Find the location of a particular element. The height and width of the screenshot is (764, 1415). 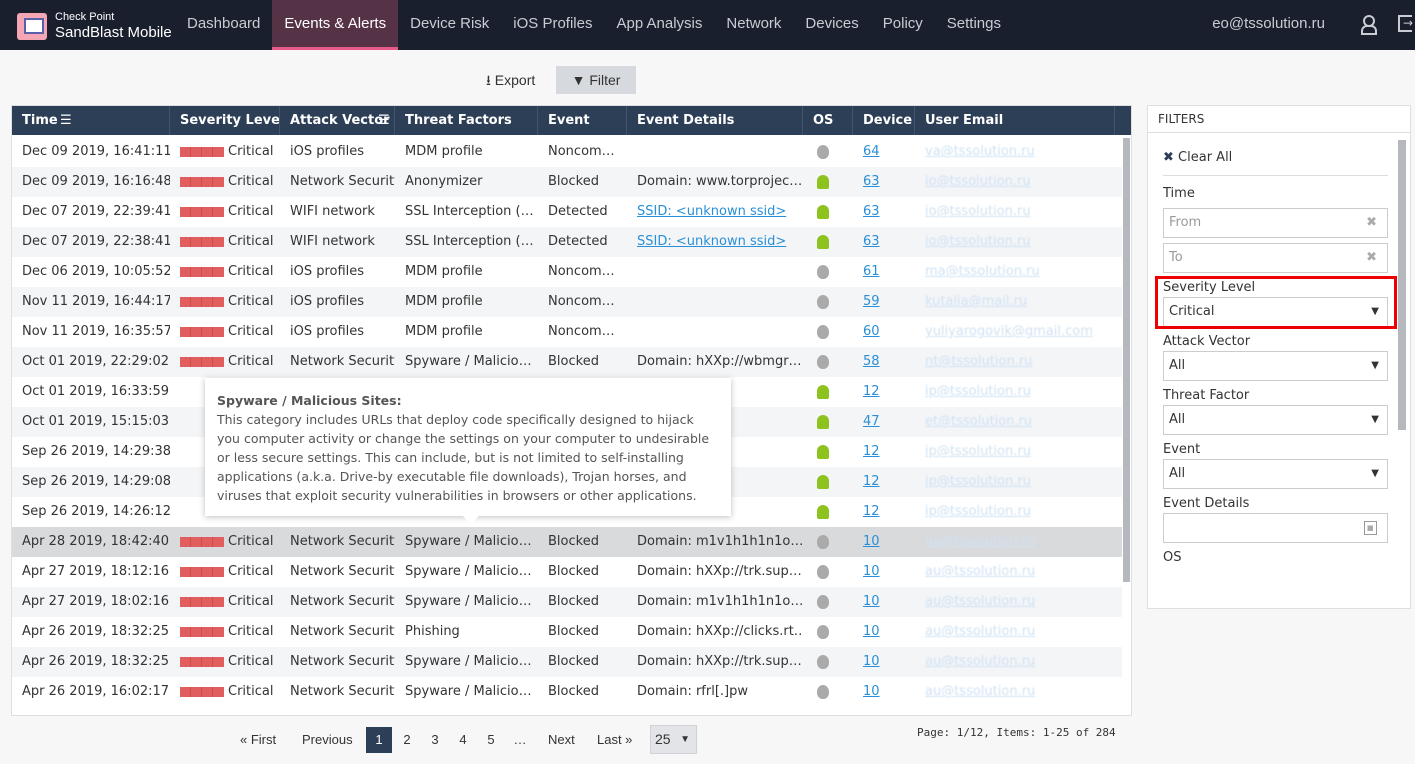

event-details-input: ▪ is located at coordinates (1275, 528).